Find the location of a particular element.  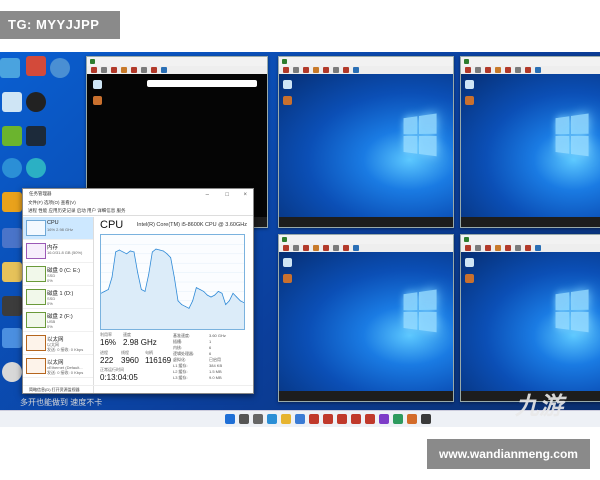

ethernet-thumbnail is located at coordinates (36, 366).